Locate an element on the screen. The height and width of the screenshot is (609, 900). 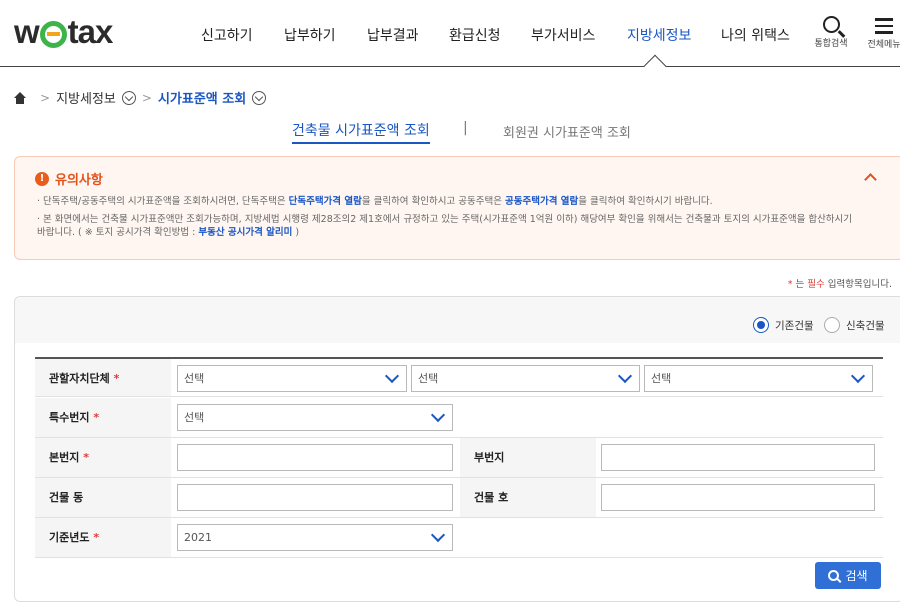
city-select: 선택 is located at coordinates (525, 378).